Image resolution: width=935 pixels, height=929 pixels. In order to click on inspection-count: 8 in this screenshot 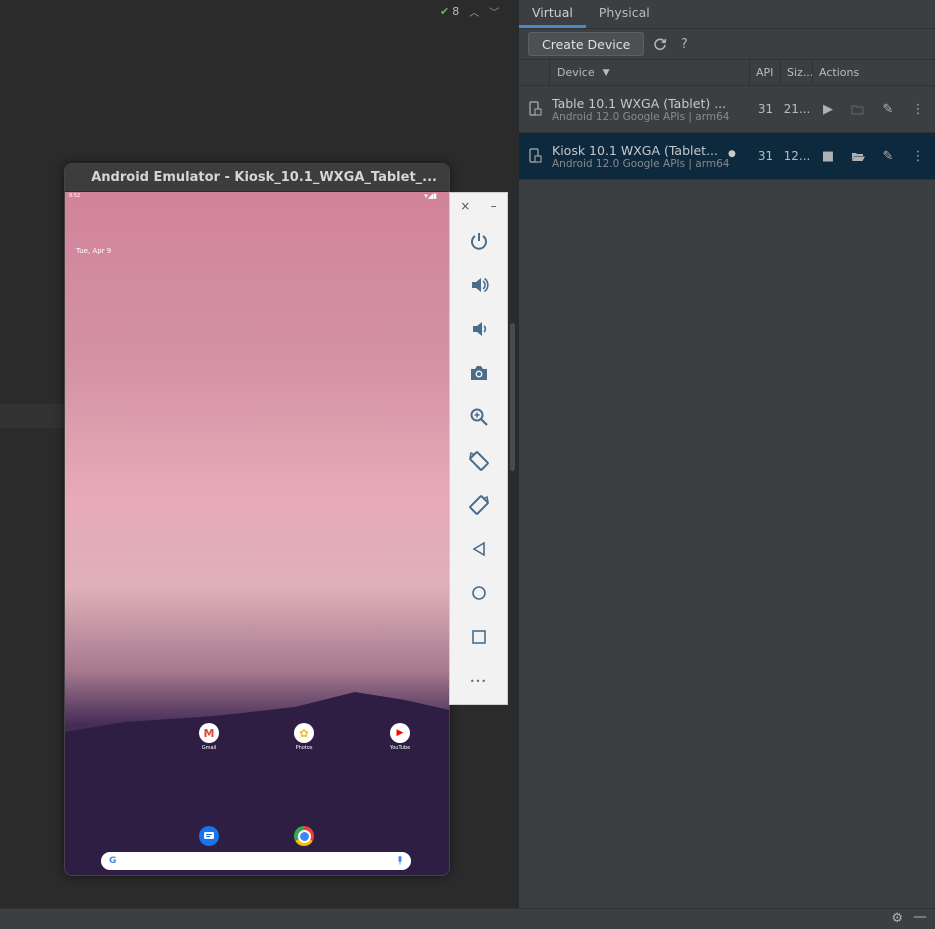, I will do `click(456, 11)`.